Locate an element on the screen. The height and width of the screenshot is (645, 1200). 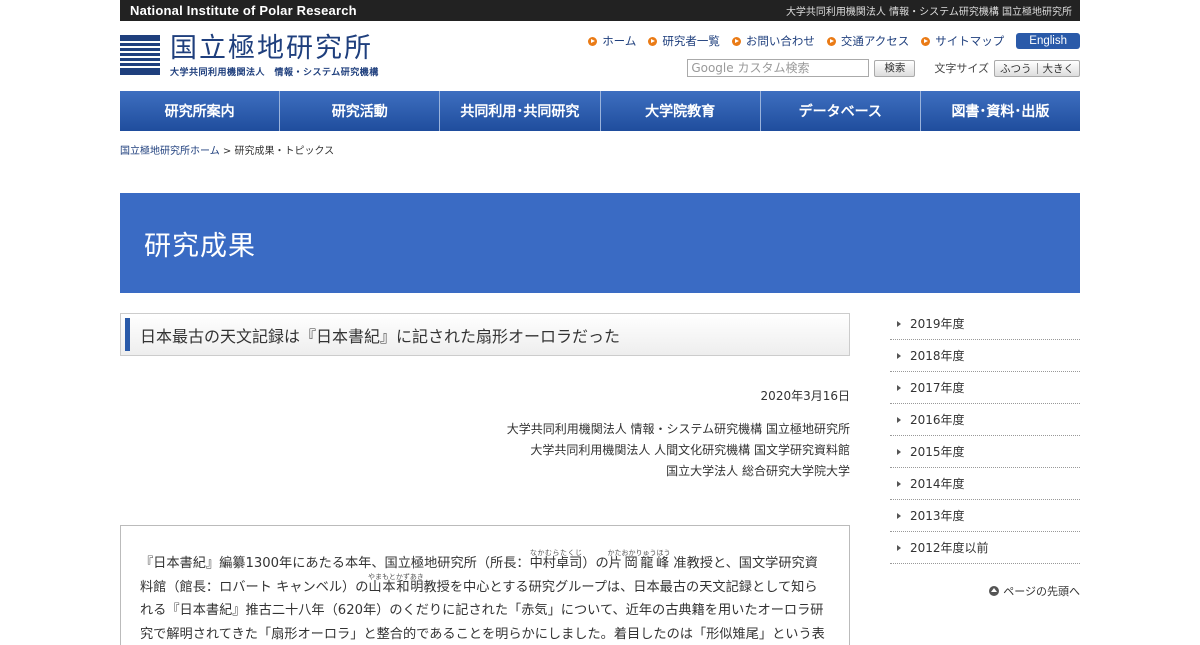
util-link-researchers: 研究者一覧 is located at coordinates (684, 41).